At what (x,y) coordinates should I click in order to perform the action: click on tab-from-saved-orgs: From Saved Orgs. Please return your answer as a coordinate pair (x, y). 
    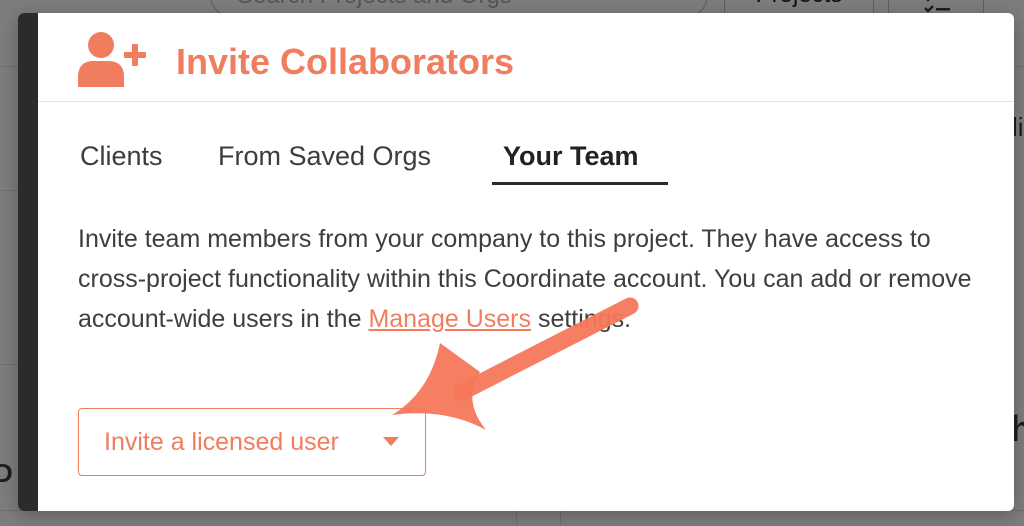
    Looking at the image, I should click on (324, 158).